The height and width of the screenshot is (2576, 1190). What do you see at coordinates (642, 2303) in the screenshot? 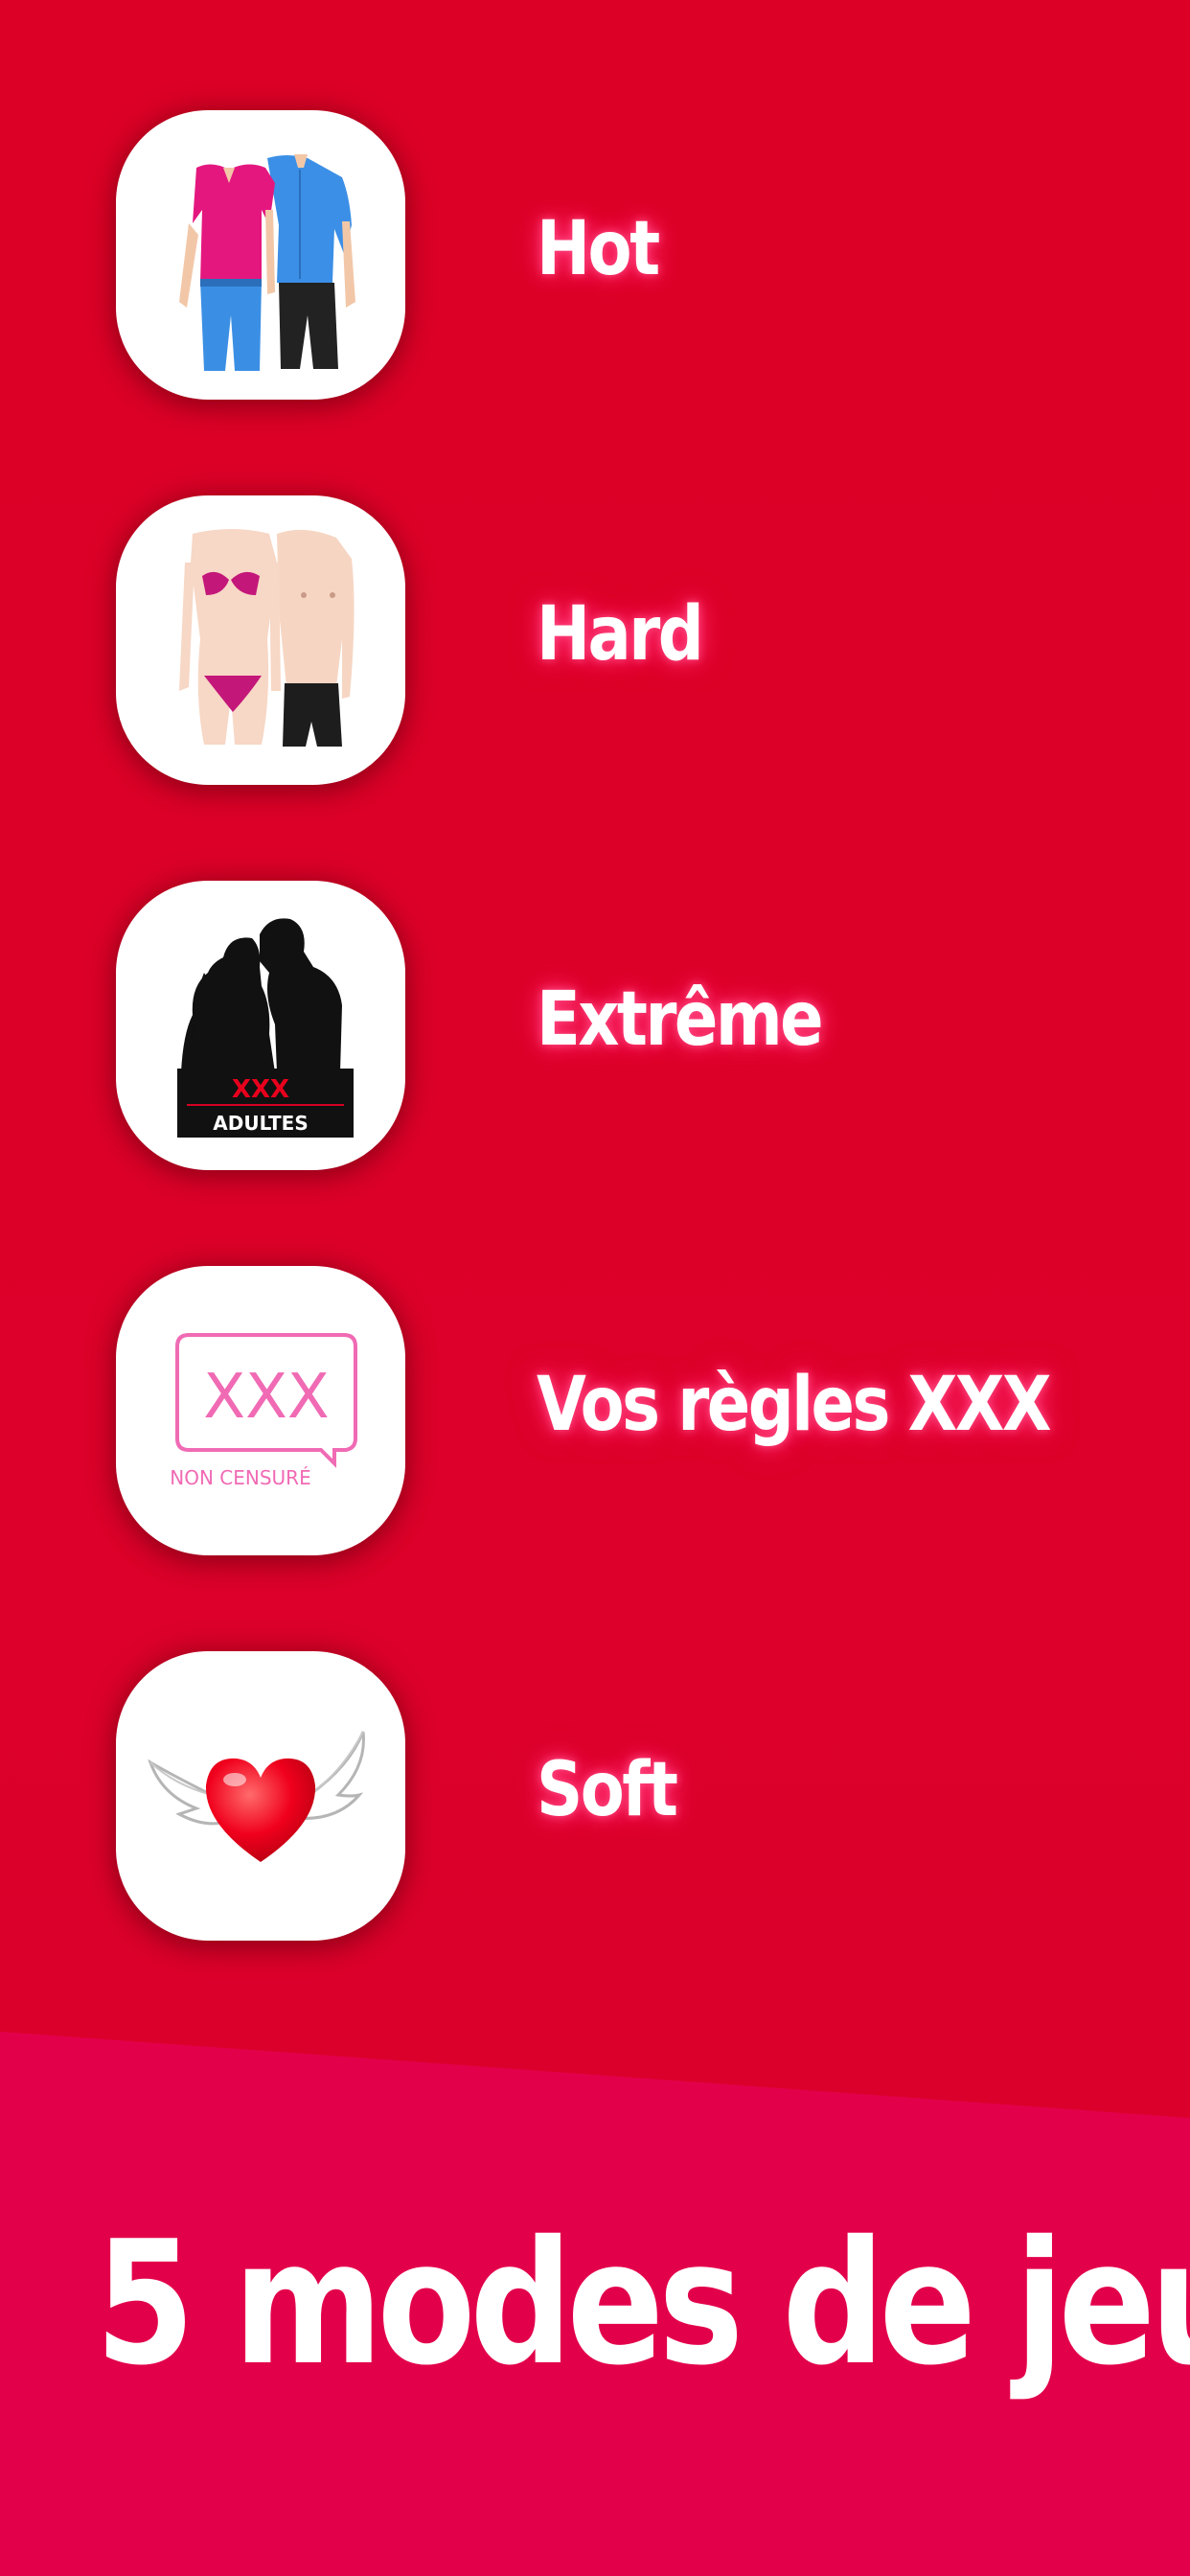
I see `caption-title: 5 modes de jeu` at bounding box center [642, 2303].